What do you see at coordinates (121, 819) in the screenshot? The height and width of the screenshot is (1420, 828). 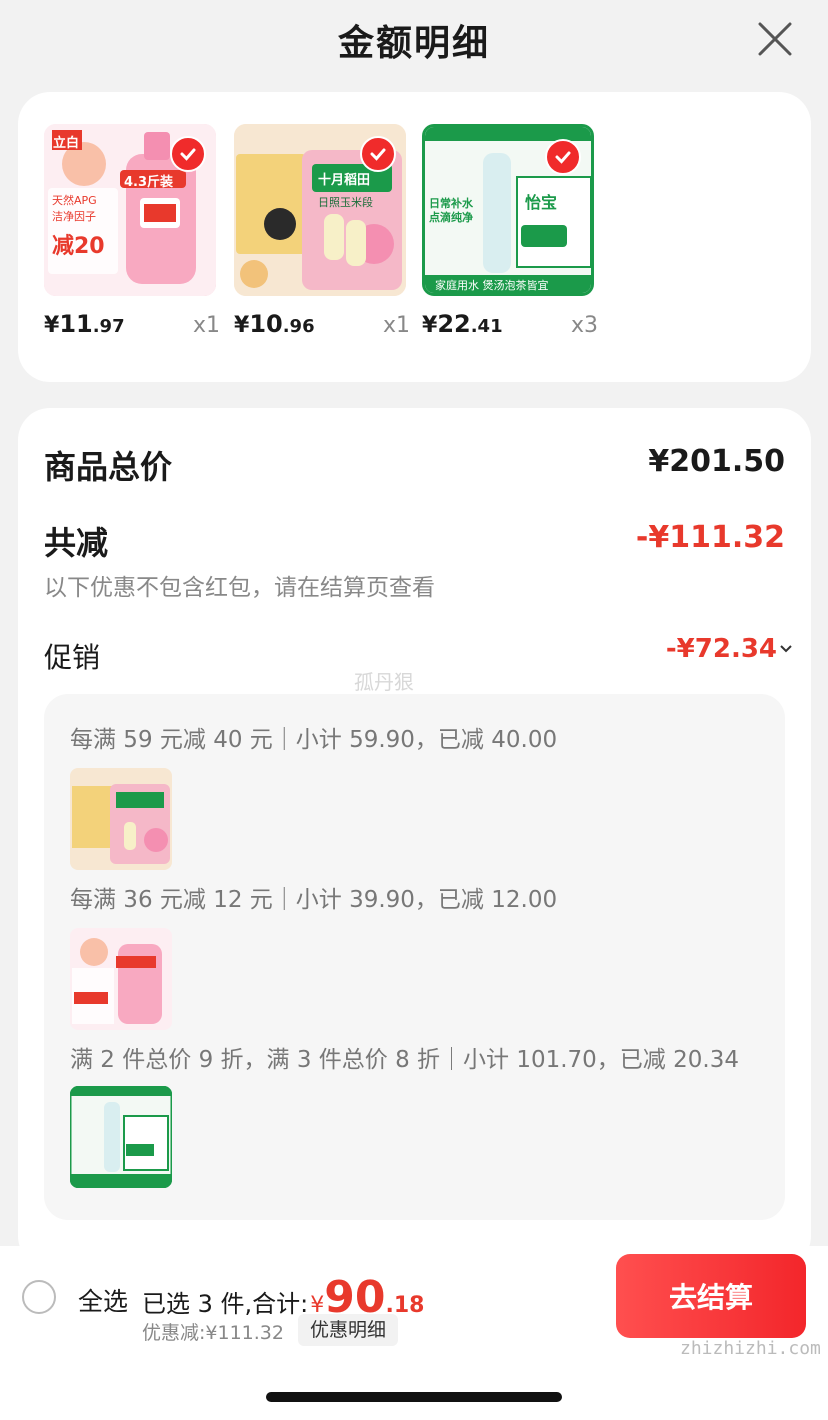 I see `promotion-thumb-corn` at bounding box center [121, 819].